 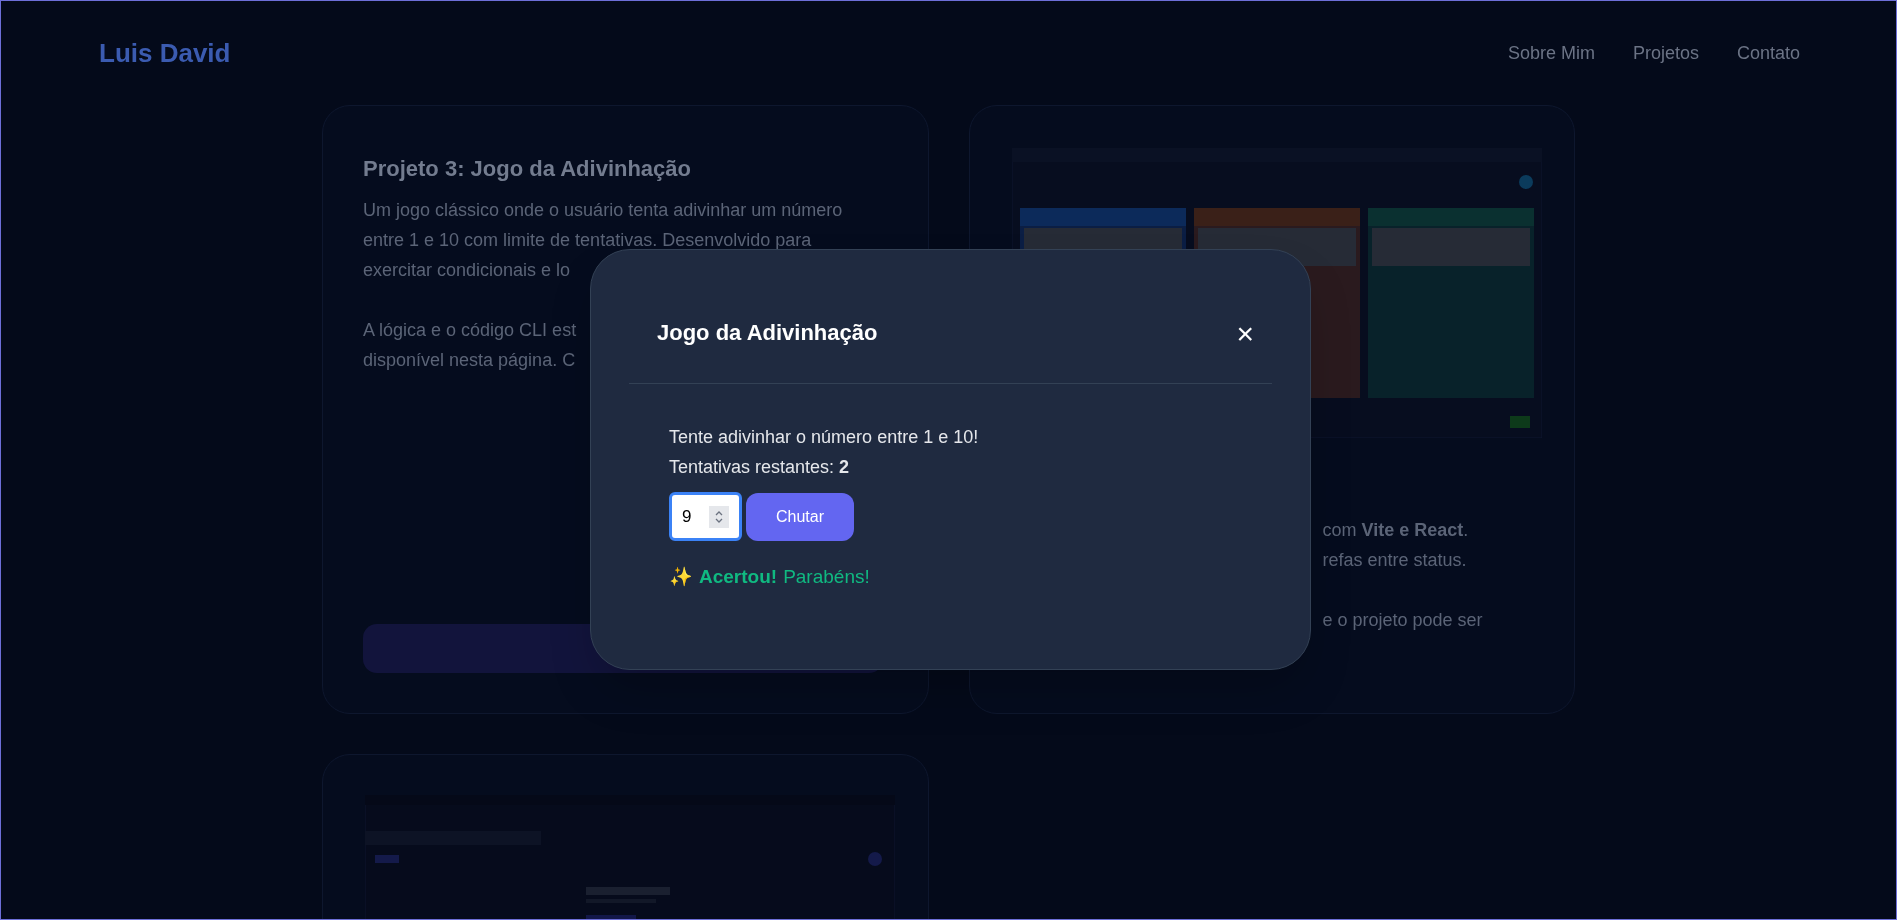 What do you see at coordinates (1402, 620) in the screenshot?
I see `paragraph-line: e o projeto pode ser` at bounding box center [1402, 620].